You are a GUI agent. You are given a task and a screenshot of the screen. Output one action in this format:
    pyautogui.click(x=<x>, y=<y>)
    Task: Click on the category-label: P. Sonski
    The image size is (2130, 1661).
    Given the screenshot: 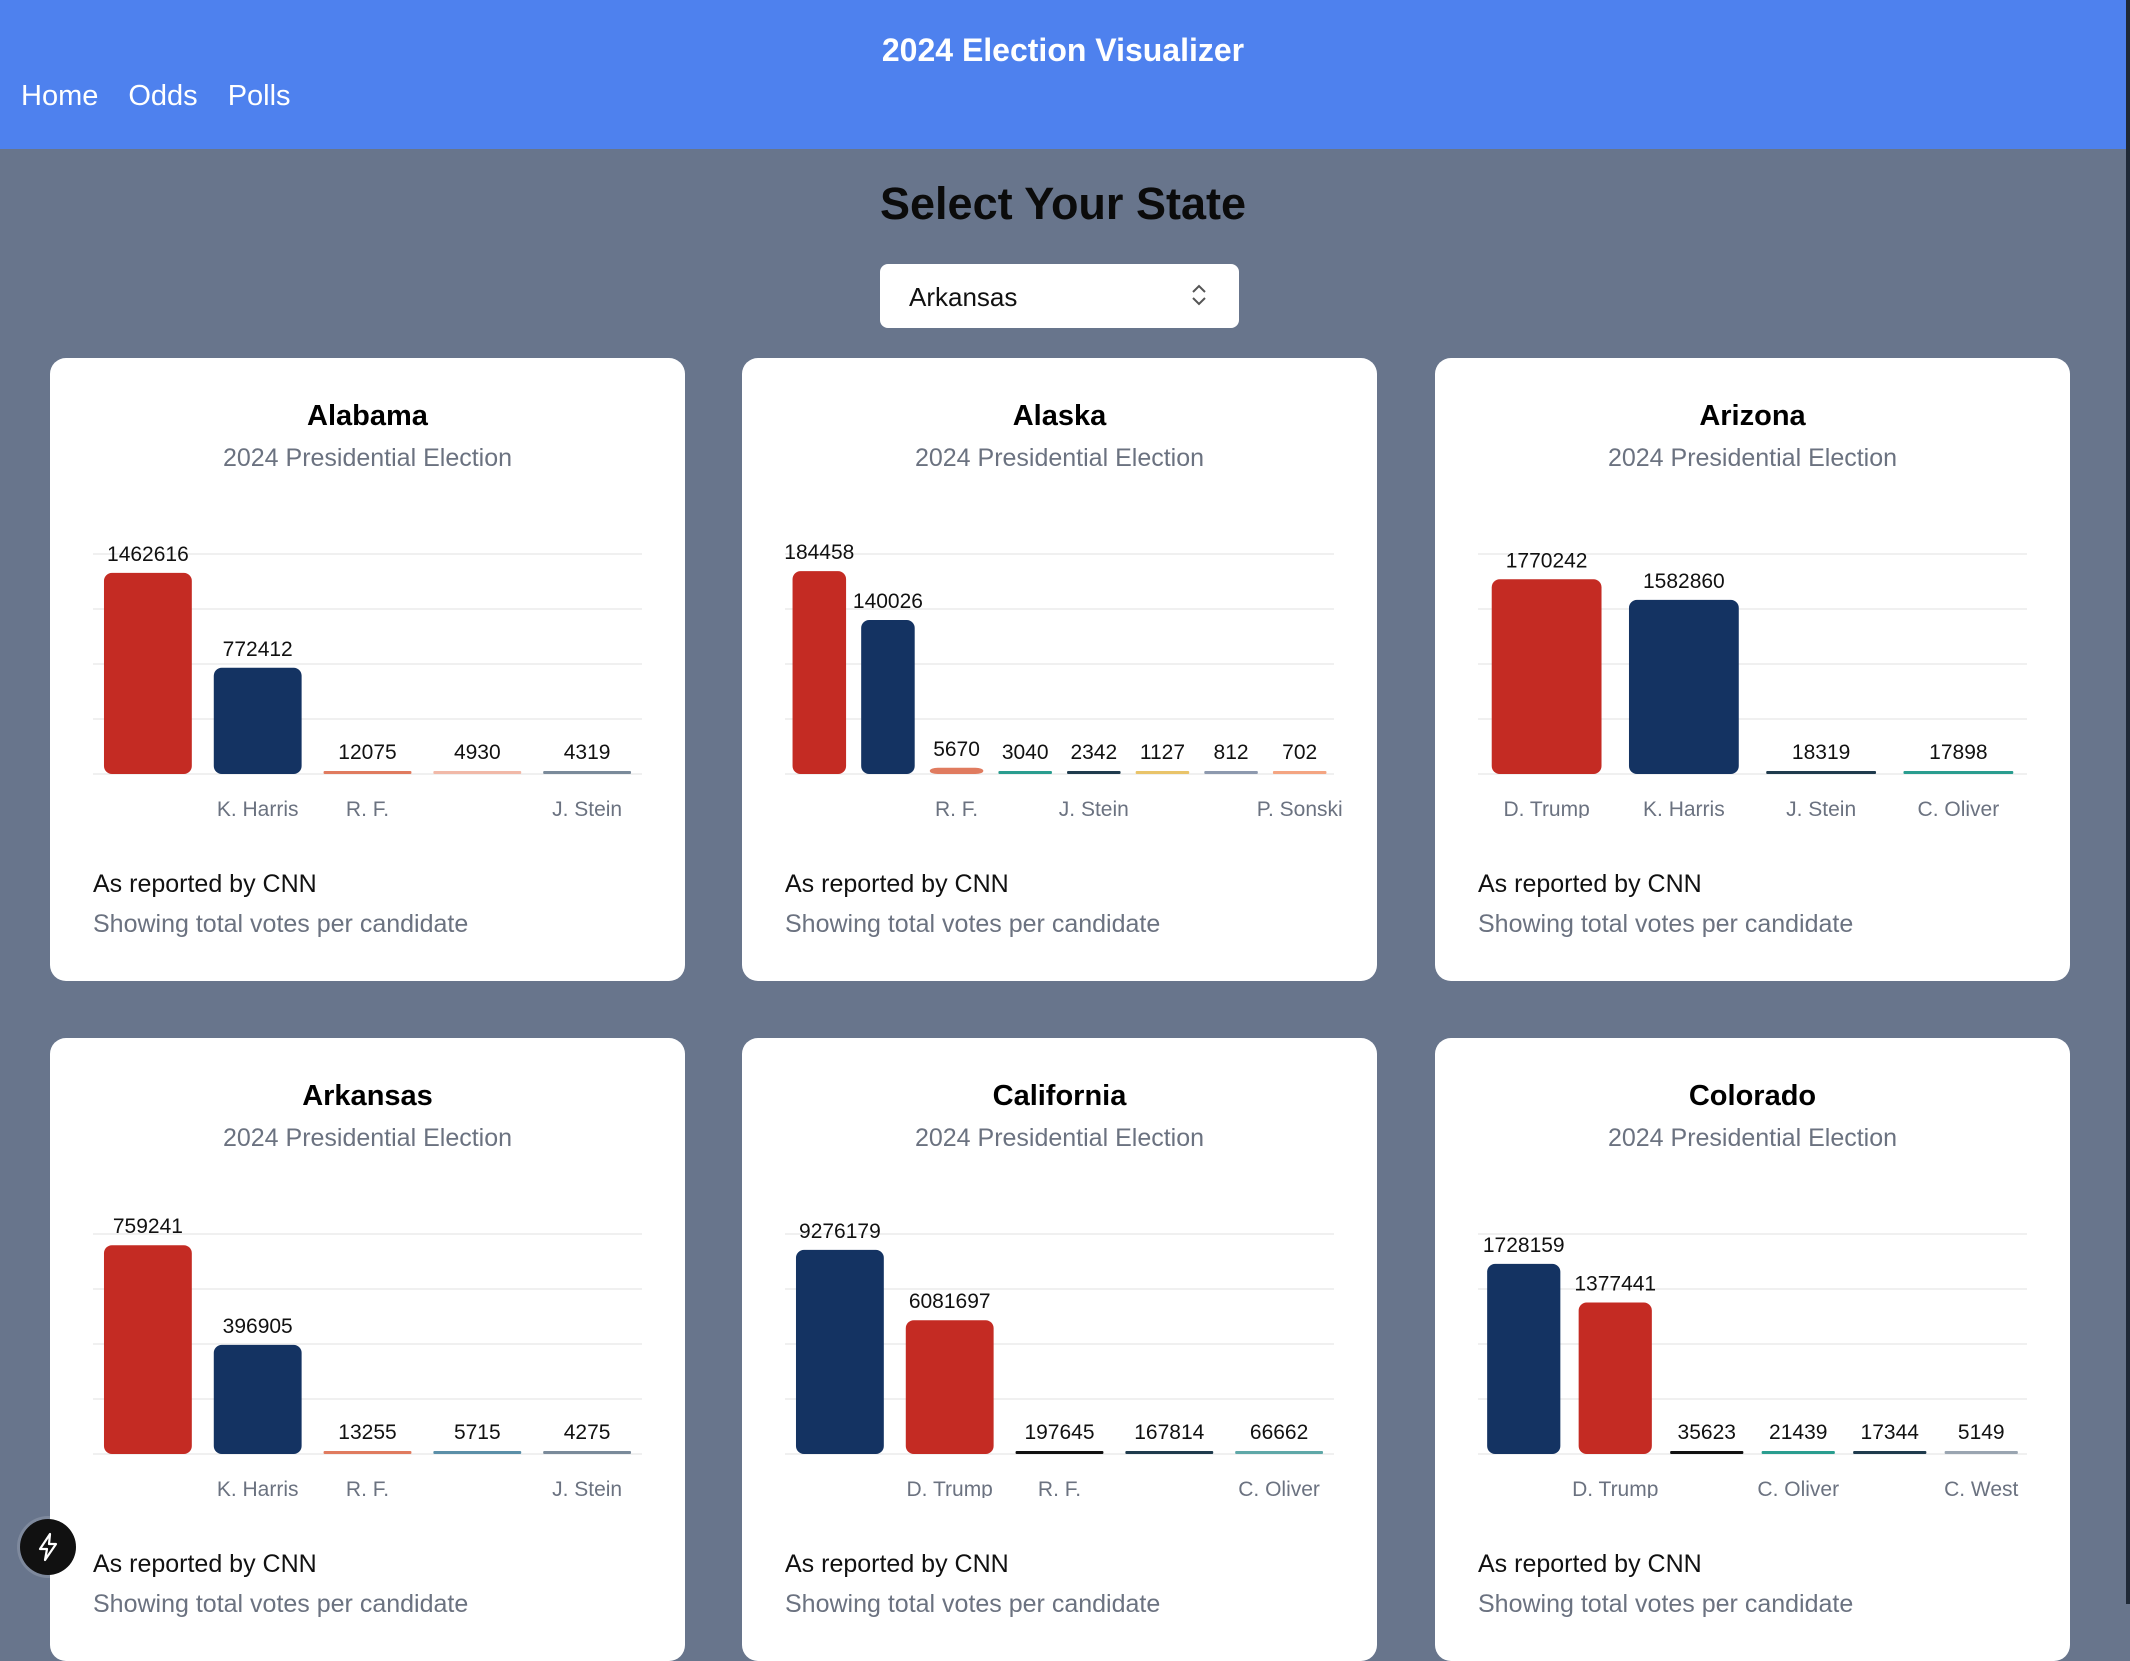 What is the action you would take?
    pyautogui.click(x=1300, y=808)
    